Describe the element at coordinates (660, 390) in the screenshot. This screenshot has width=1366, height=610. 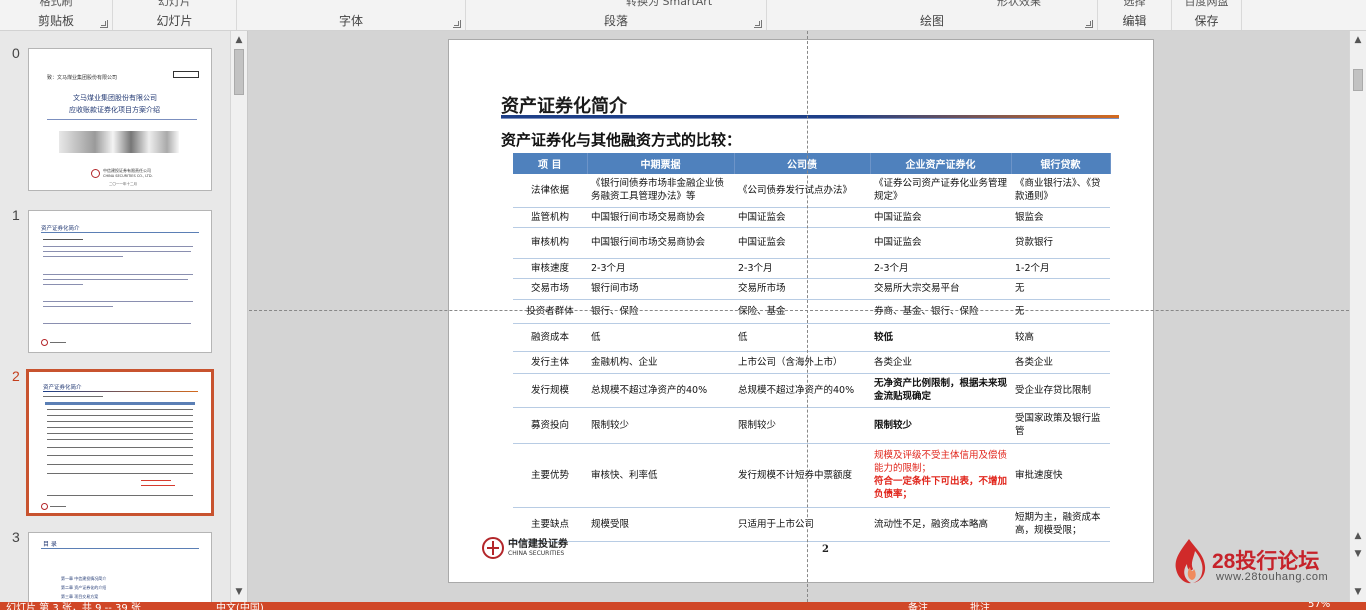
I see `table-cell: 总规模不超过净资产的40%` at that location.